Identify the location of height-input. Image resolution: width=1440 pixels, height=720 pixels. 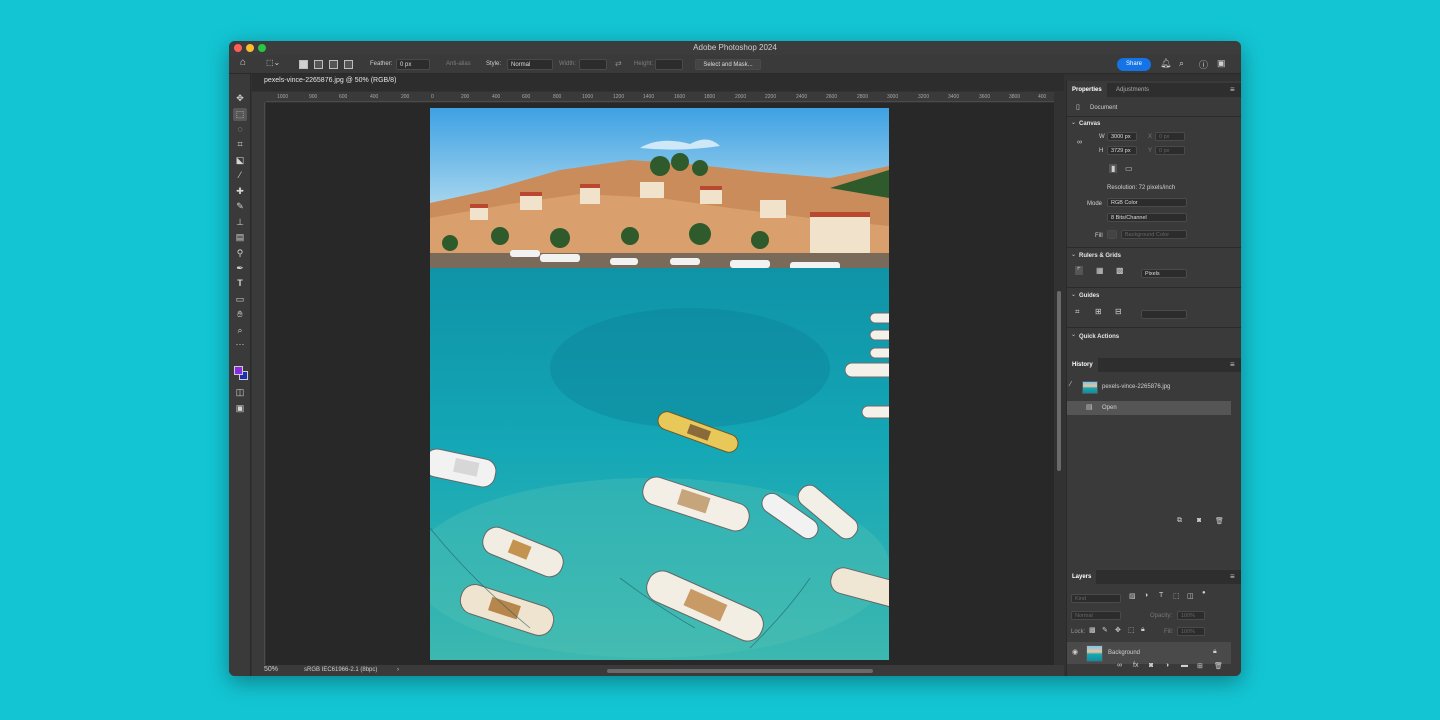
(669, 64).